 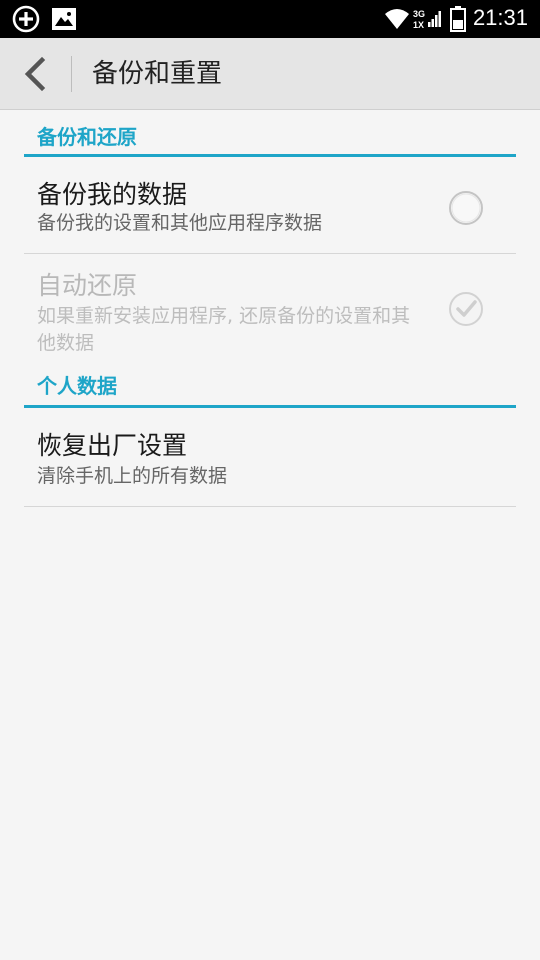 What do you see at coordinates (270, 74) in the screenshot?
I see `action-bar: 备份和重置` at bounding box center [270, 74].